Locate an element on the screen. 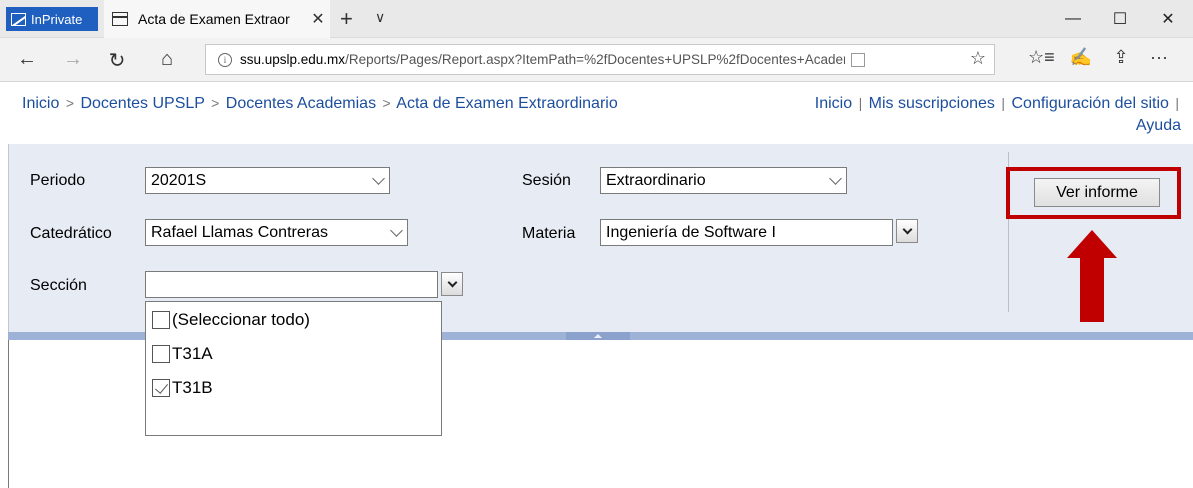 This screenshot has height=488, width=1193. report-left-border is located at coordinates (8, 414).